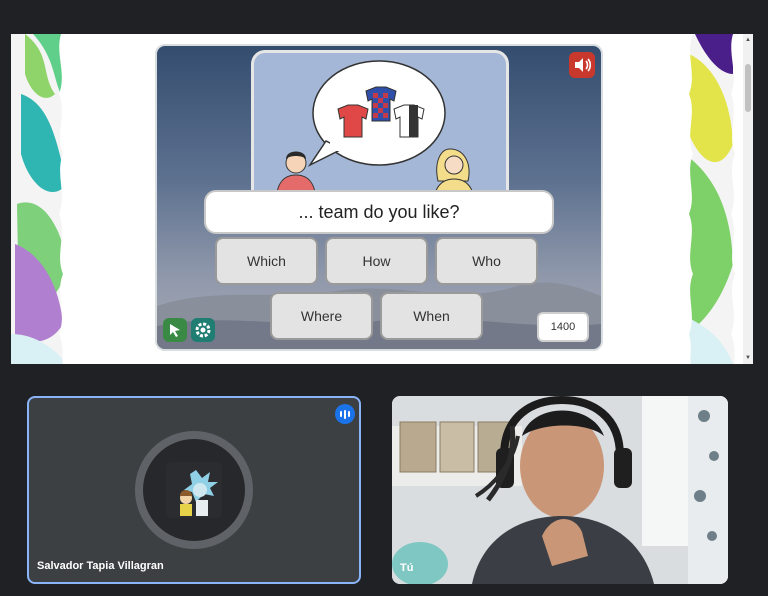  I want to click on option-who-button: Who, so click(486, 261).